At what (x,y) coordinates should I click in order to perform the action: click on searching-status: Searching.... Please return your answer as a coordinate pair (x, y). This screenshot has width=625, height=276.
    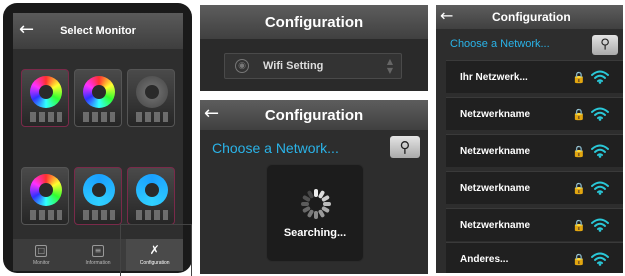
    Looking at the image, I should click on (315, 233).